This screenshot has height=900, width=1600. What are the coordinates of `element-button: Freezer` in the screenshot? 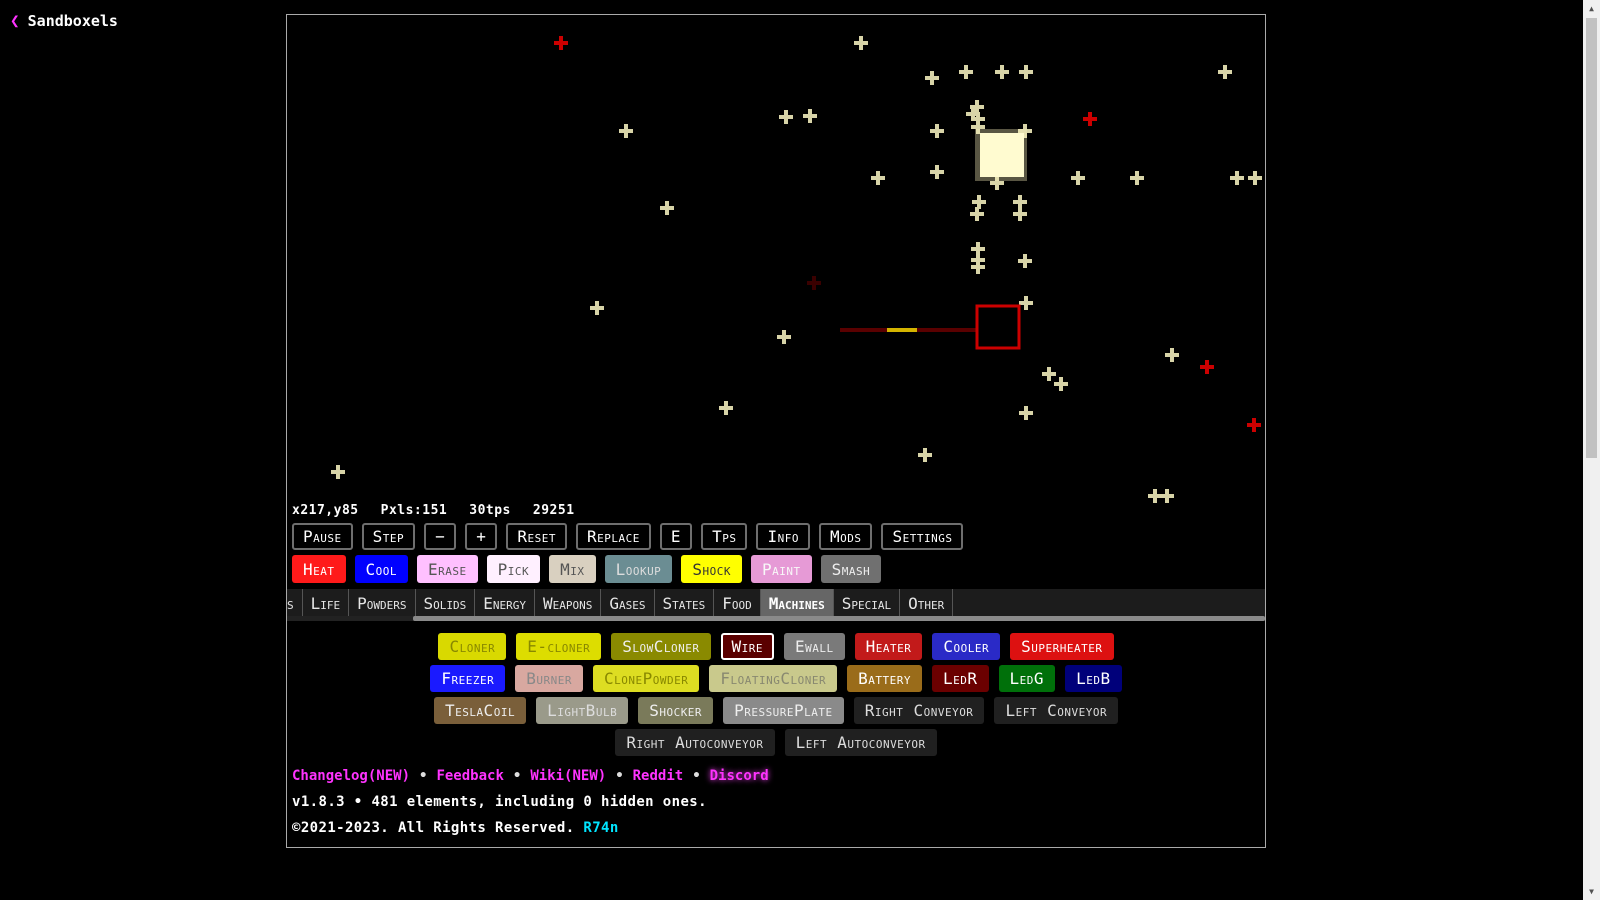 It's located at (468, 678).